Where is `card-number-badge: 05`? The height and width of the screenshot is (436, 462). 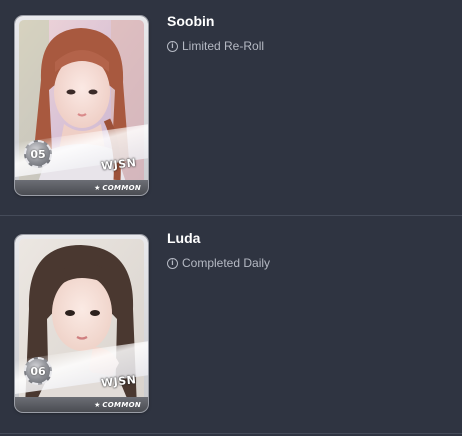
card-number-badge: 05 is located at coordinates (38, 154).